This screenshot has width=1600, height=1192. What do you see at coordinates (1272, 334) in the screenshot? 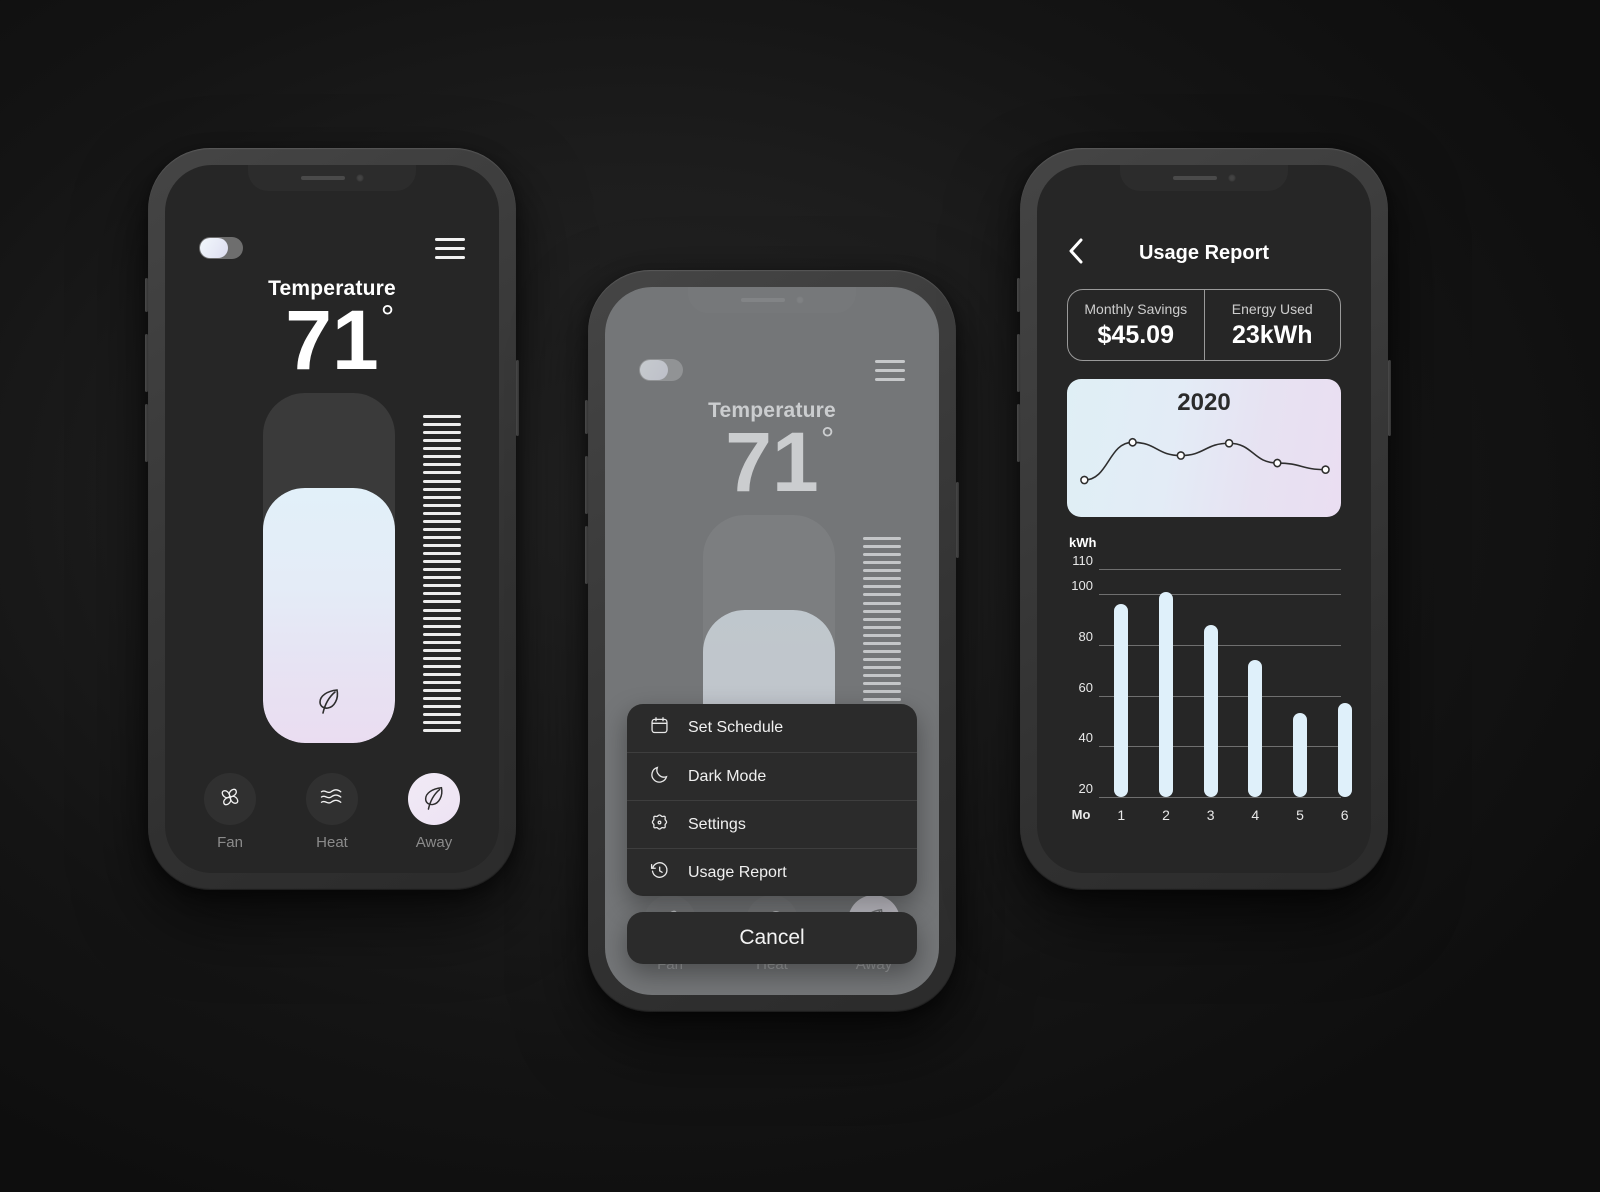
I see `stat-value: 23kWh` at bounding box center [1272, 334].